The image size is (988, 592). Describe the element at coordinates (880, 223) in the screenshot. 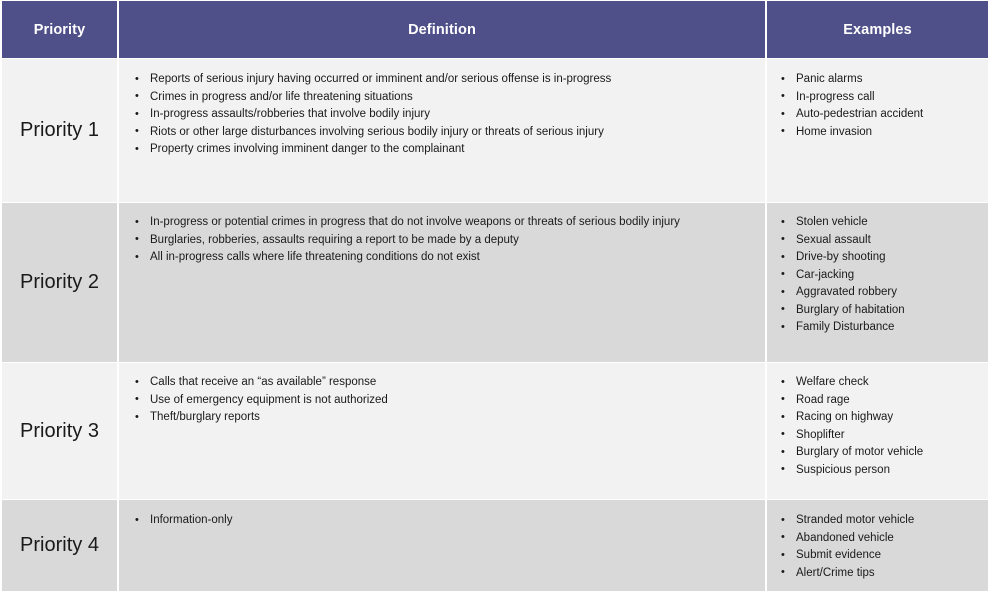

I see `list-item: Stolen vehicle` at that location.